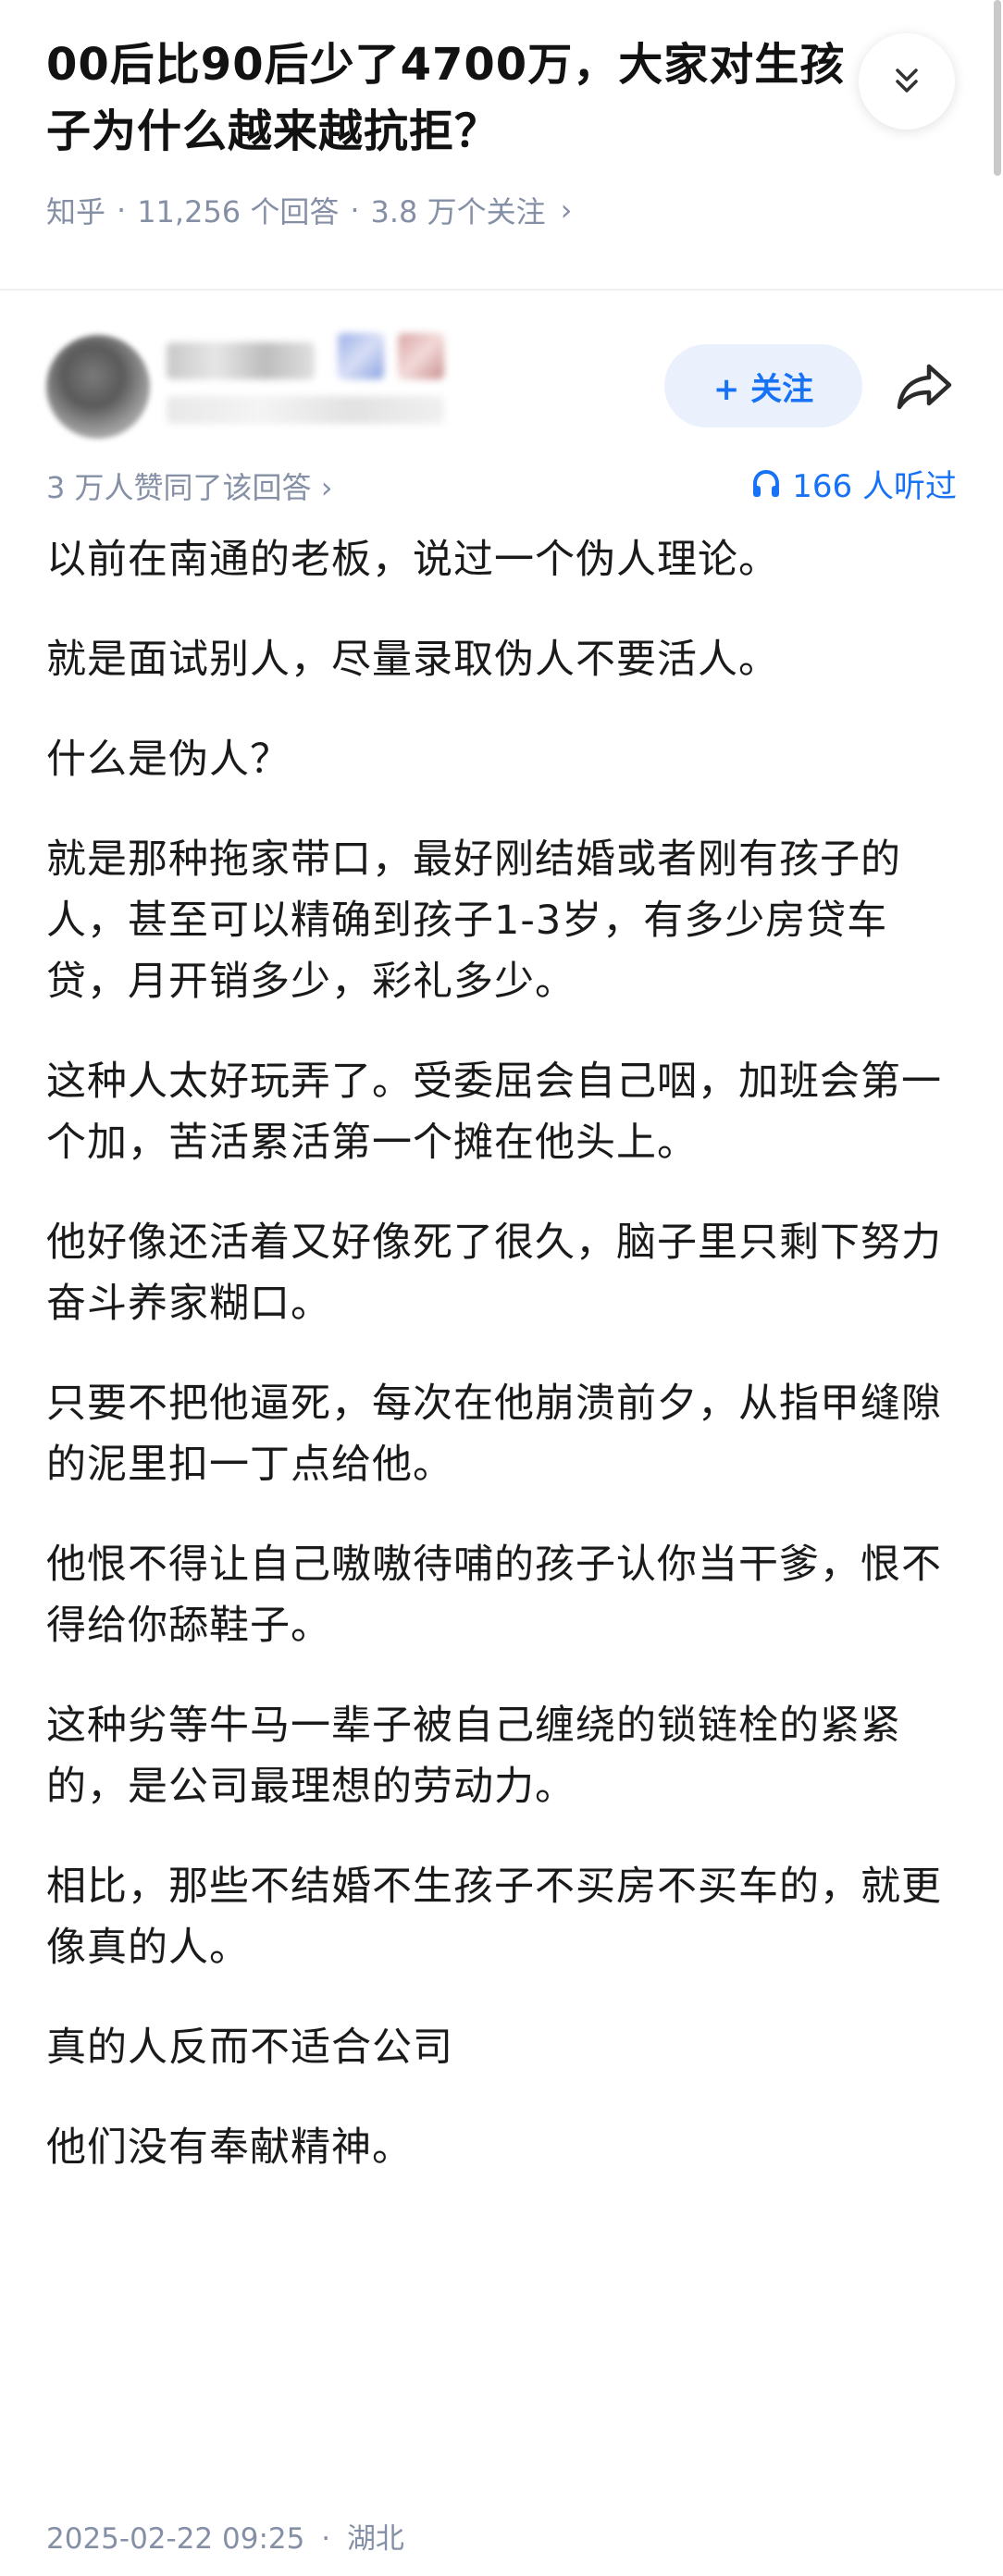 This screenshot has height=2576, width=1003. What do you see at coordinates (305, 410) in the screenshot?
I see `author-bio-blurred` at bounding box center [305, 410].